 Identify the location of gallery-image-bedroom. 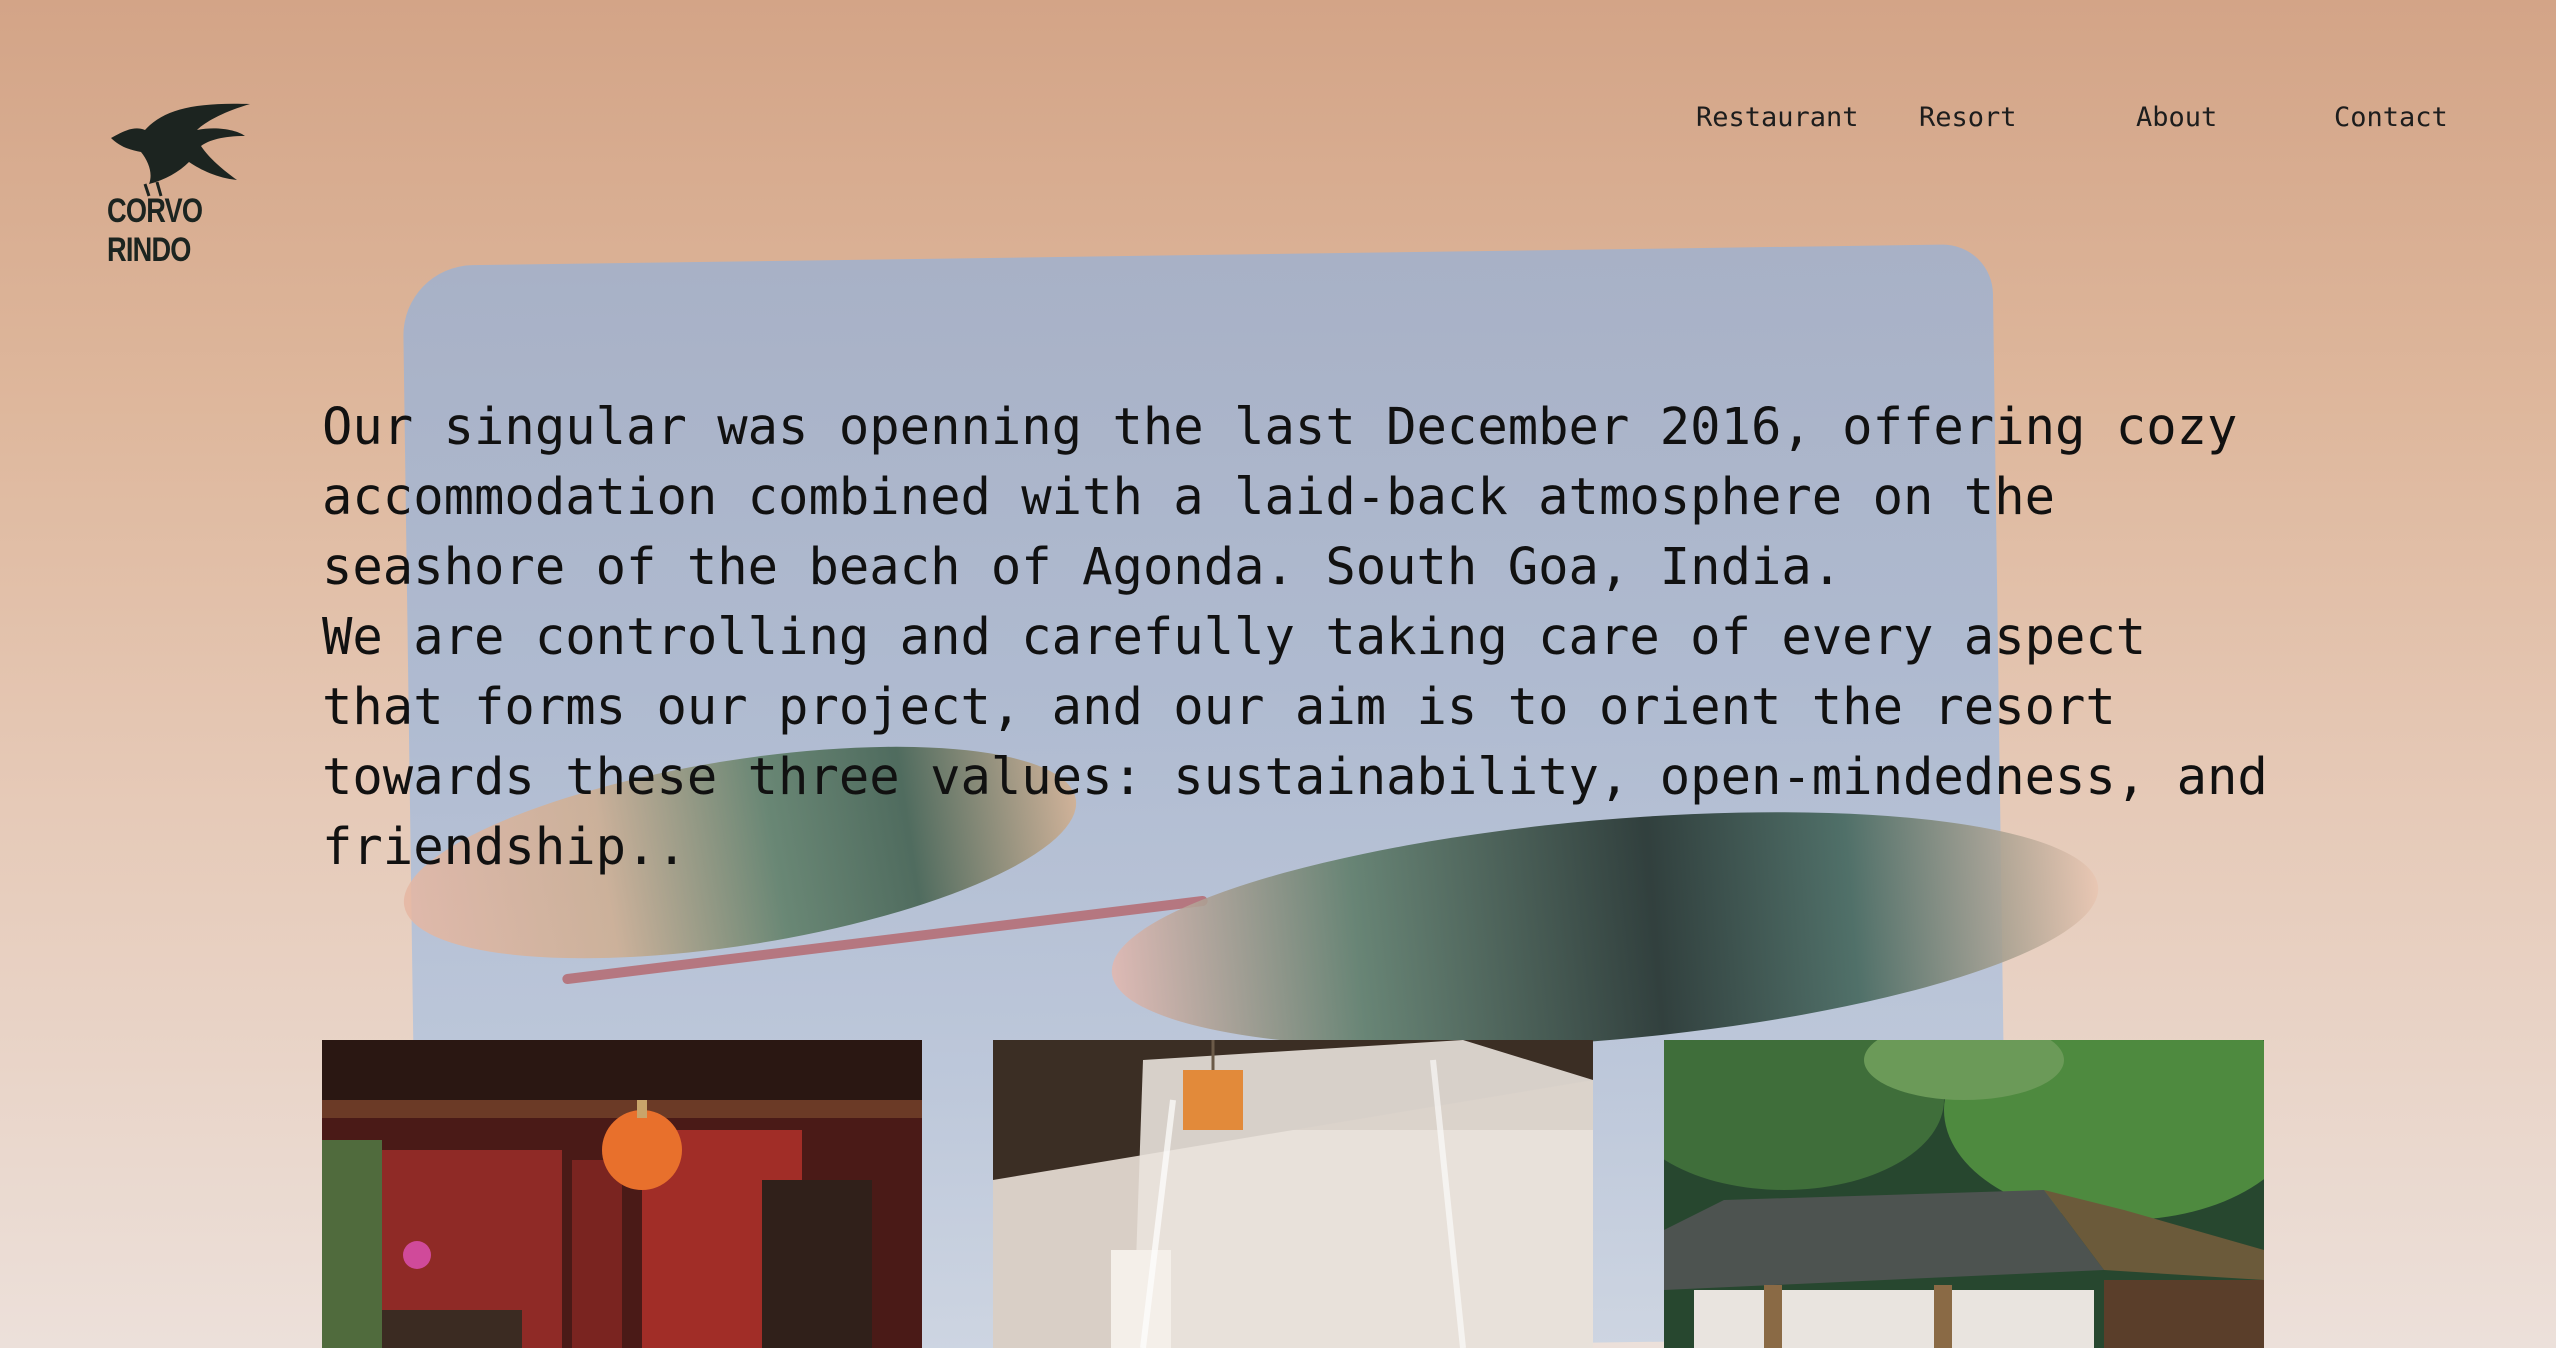
(1293, 1194).